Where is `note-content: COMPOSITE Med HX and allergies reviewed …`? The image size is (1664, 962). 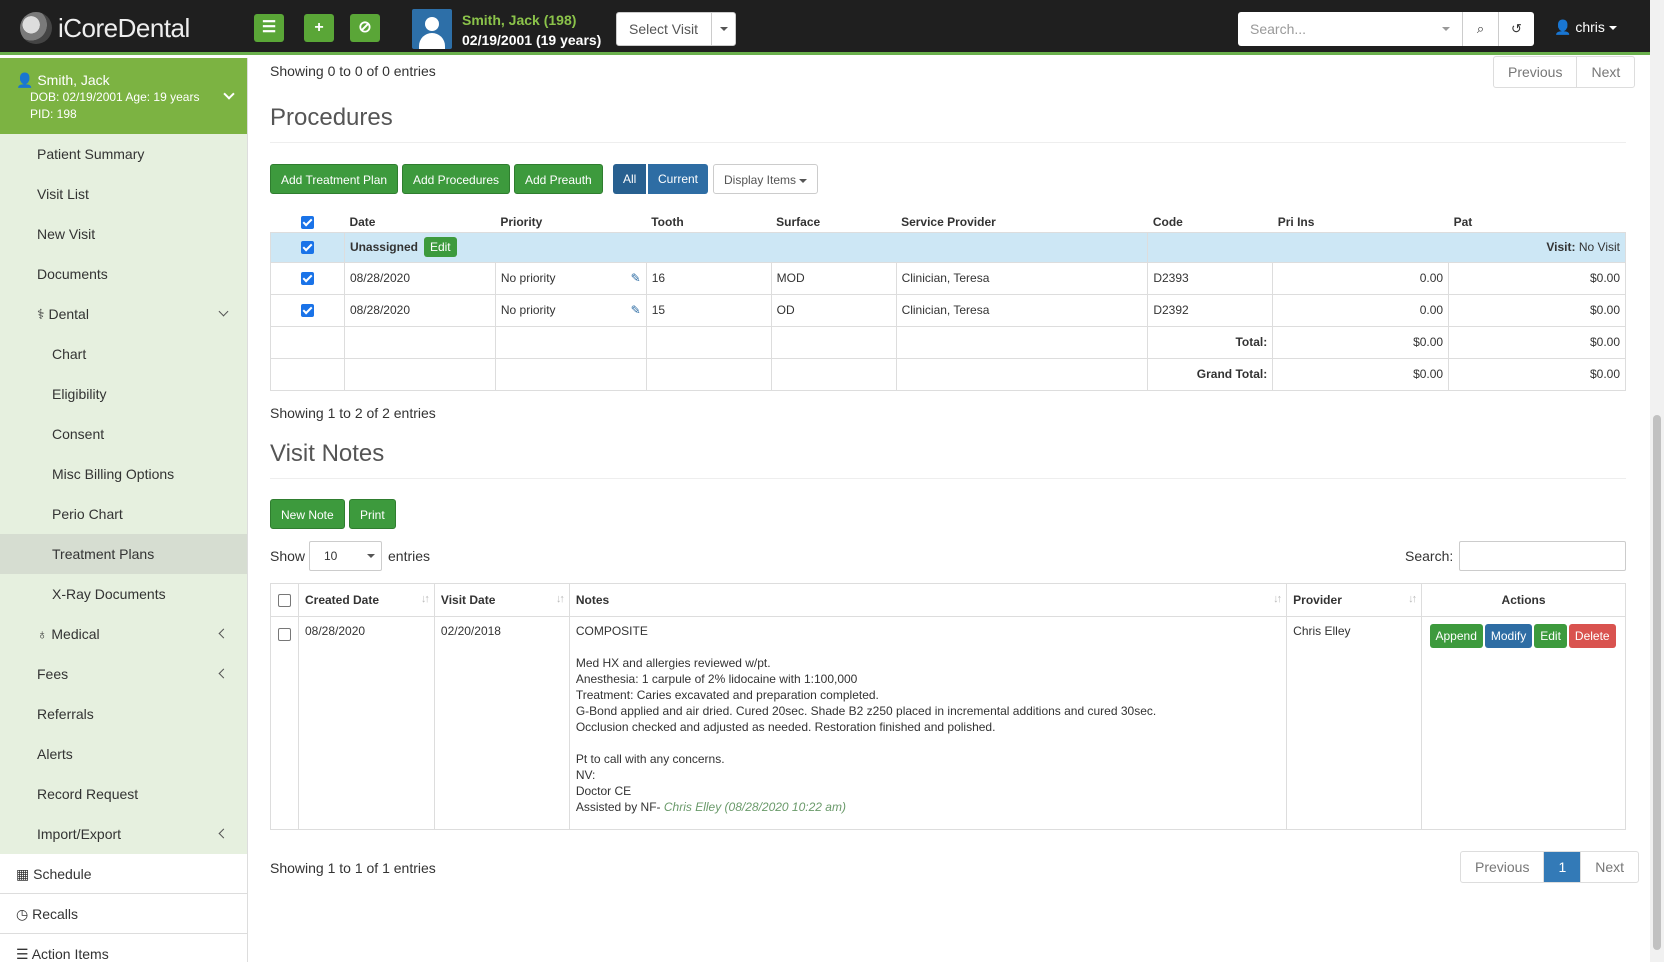 note-content: COMPOSITE Med HX and allergies reviewed … is located at coordinates (928, 723).